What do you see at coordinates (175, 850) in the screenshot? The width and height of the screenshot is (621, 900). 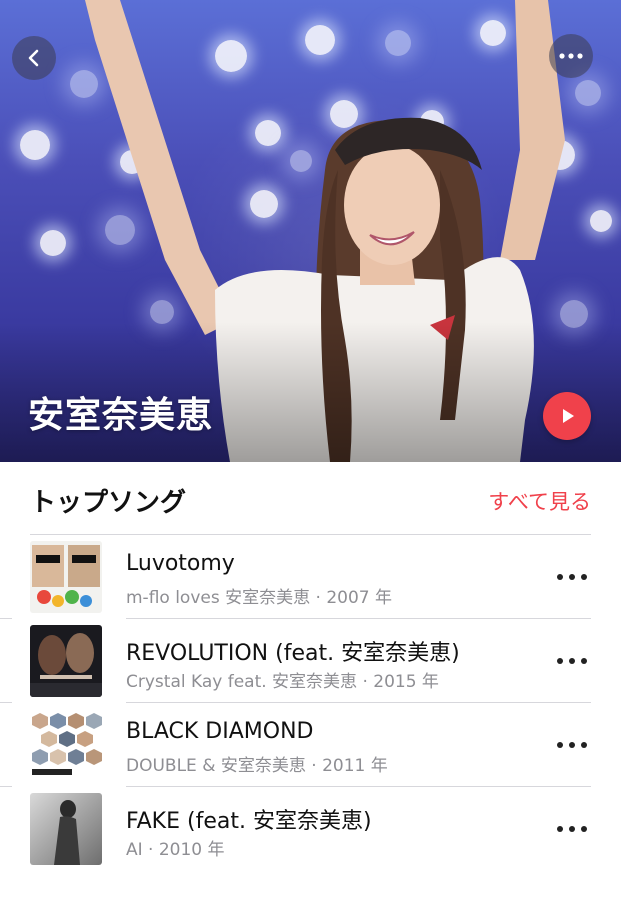 I see `song-subtitle: AI · 2010 年` at bounding box center [175, 850].